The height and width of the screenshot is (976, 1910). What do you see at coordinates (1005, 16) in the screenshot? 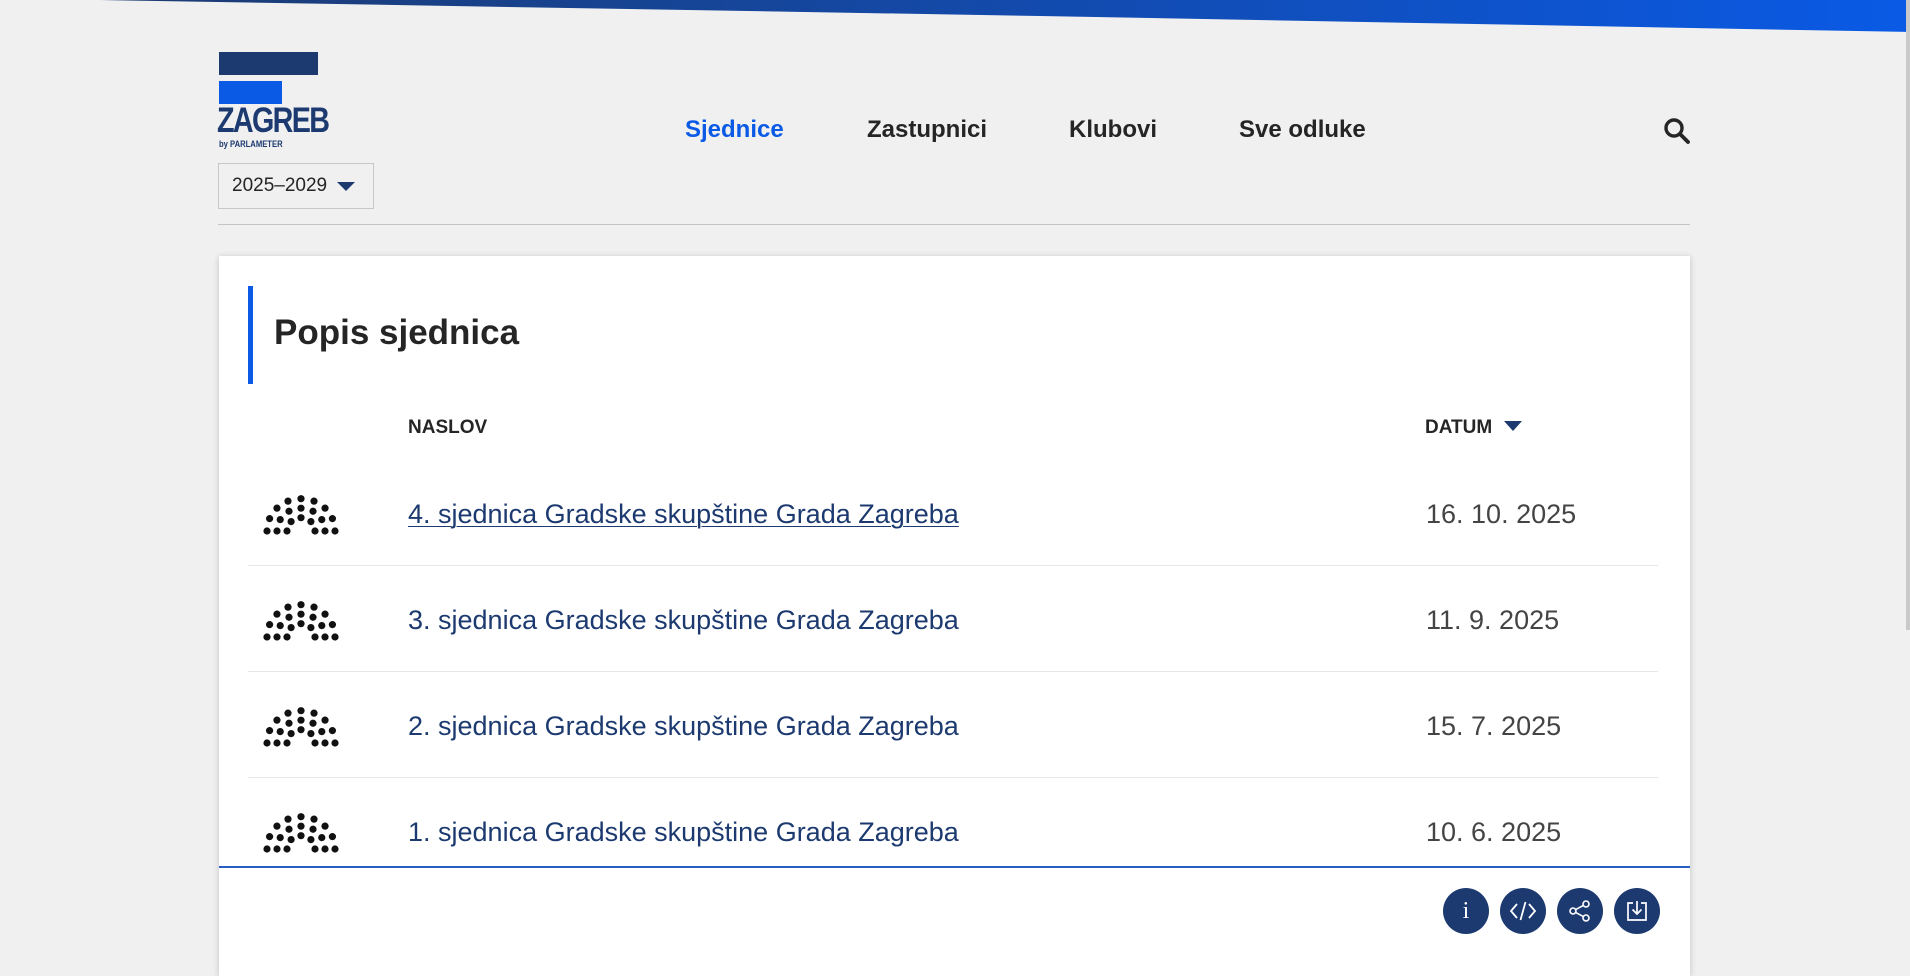
I see `top-accent-stripe` at bounding box center [1005, 16].